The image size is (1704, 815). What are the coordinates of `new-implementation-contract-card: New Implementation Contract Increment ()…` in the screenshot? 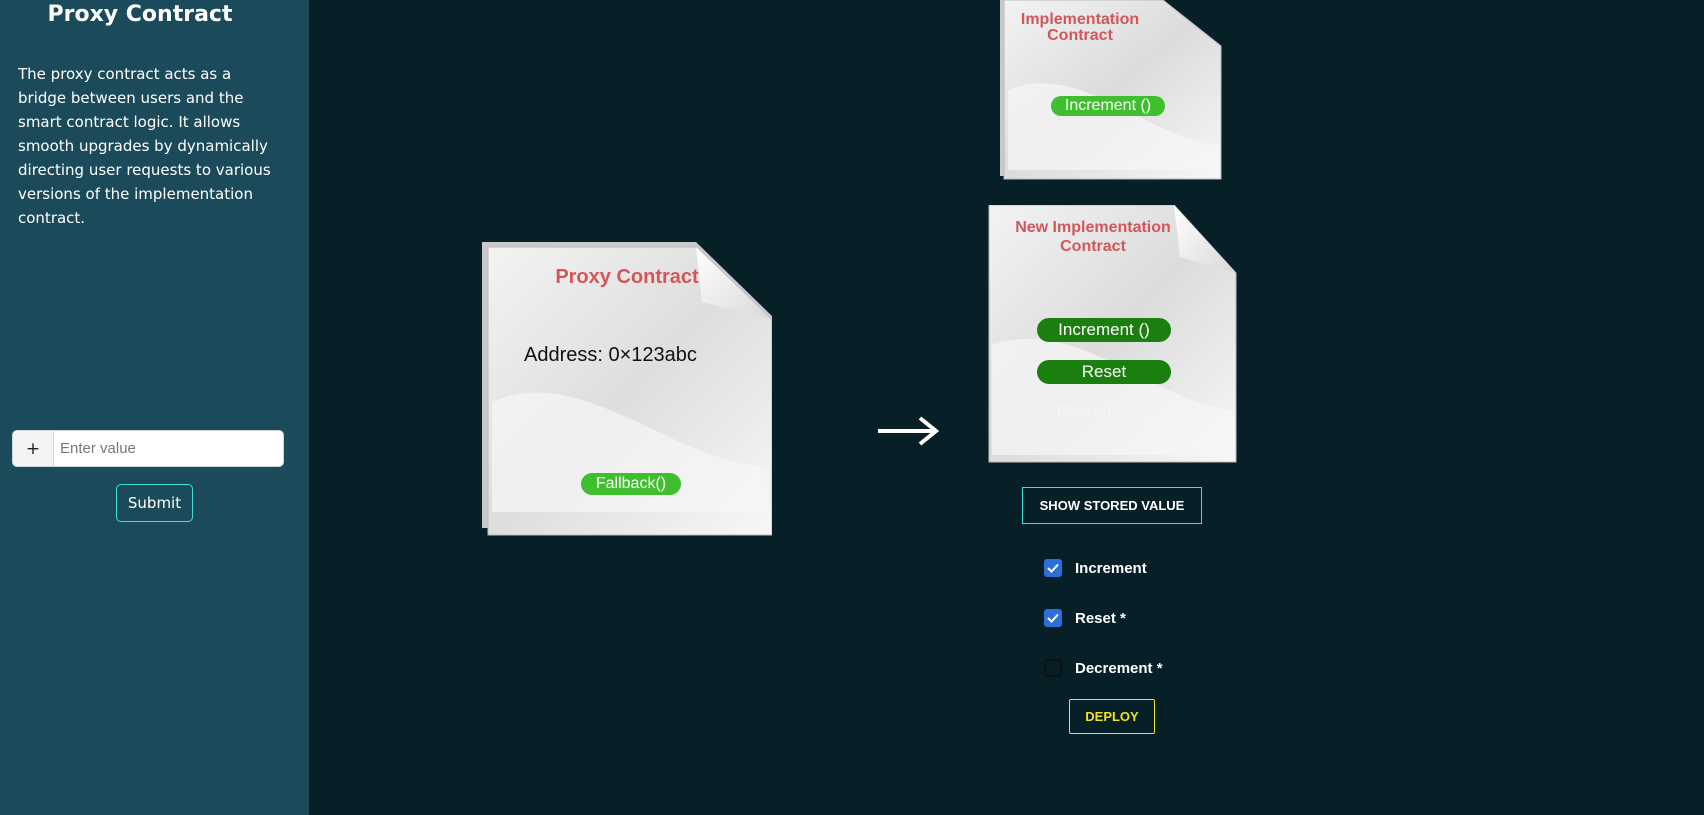 It's located at (1113, 334).